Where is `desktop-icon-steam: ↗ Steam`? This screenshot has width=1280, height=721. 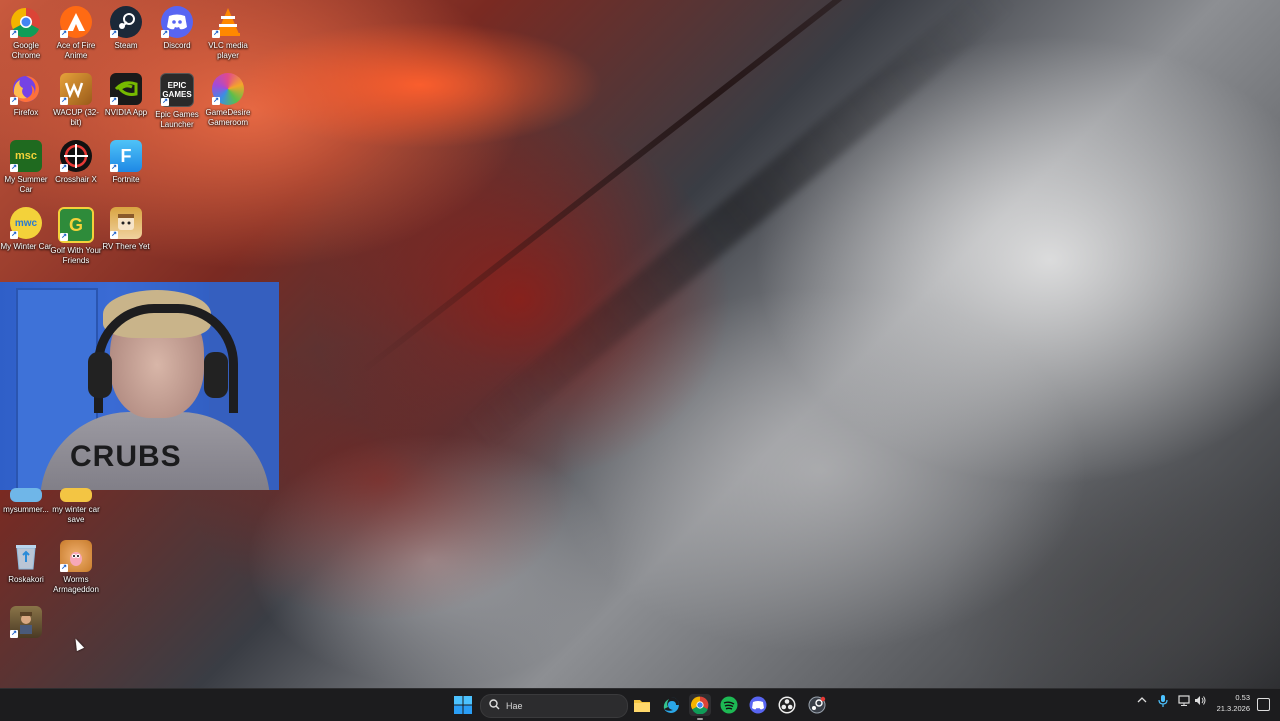 desktop-icon-steam: ↗ Steam is located at coordinates (126, 27).